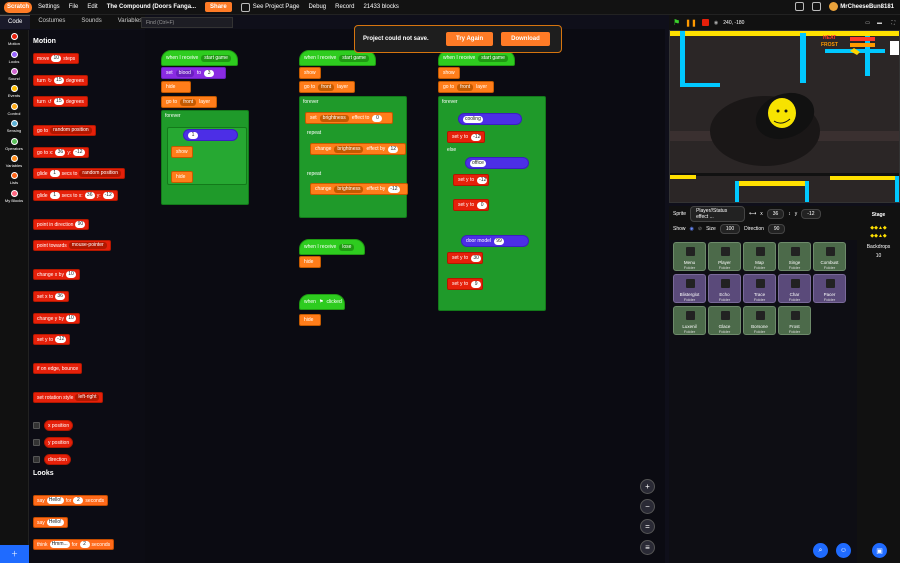 The height and width of the screenshot is (563, 900). I want to click on stage-panel: Stage ◆◆▲◆ ◆◆▲◆ Backdrops 10, so click(878, 384).